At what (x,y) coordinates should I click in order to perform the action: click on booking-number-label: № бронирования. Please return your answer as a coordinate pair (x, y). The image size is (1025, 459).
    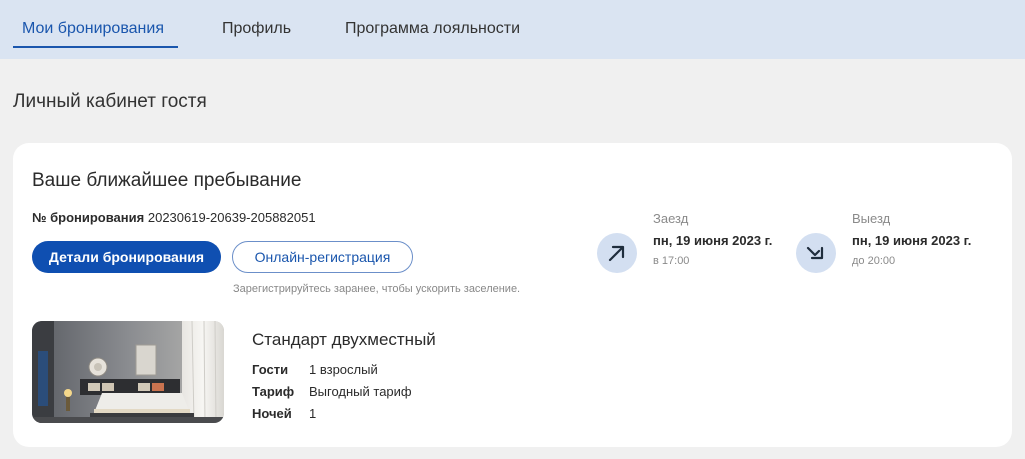
    Looking at the image, I should click on (88, 217).